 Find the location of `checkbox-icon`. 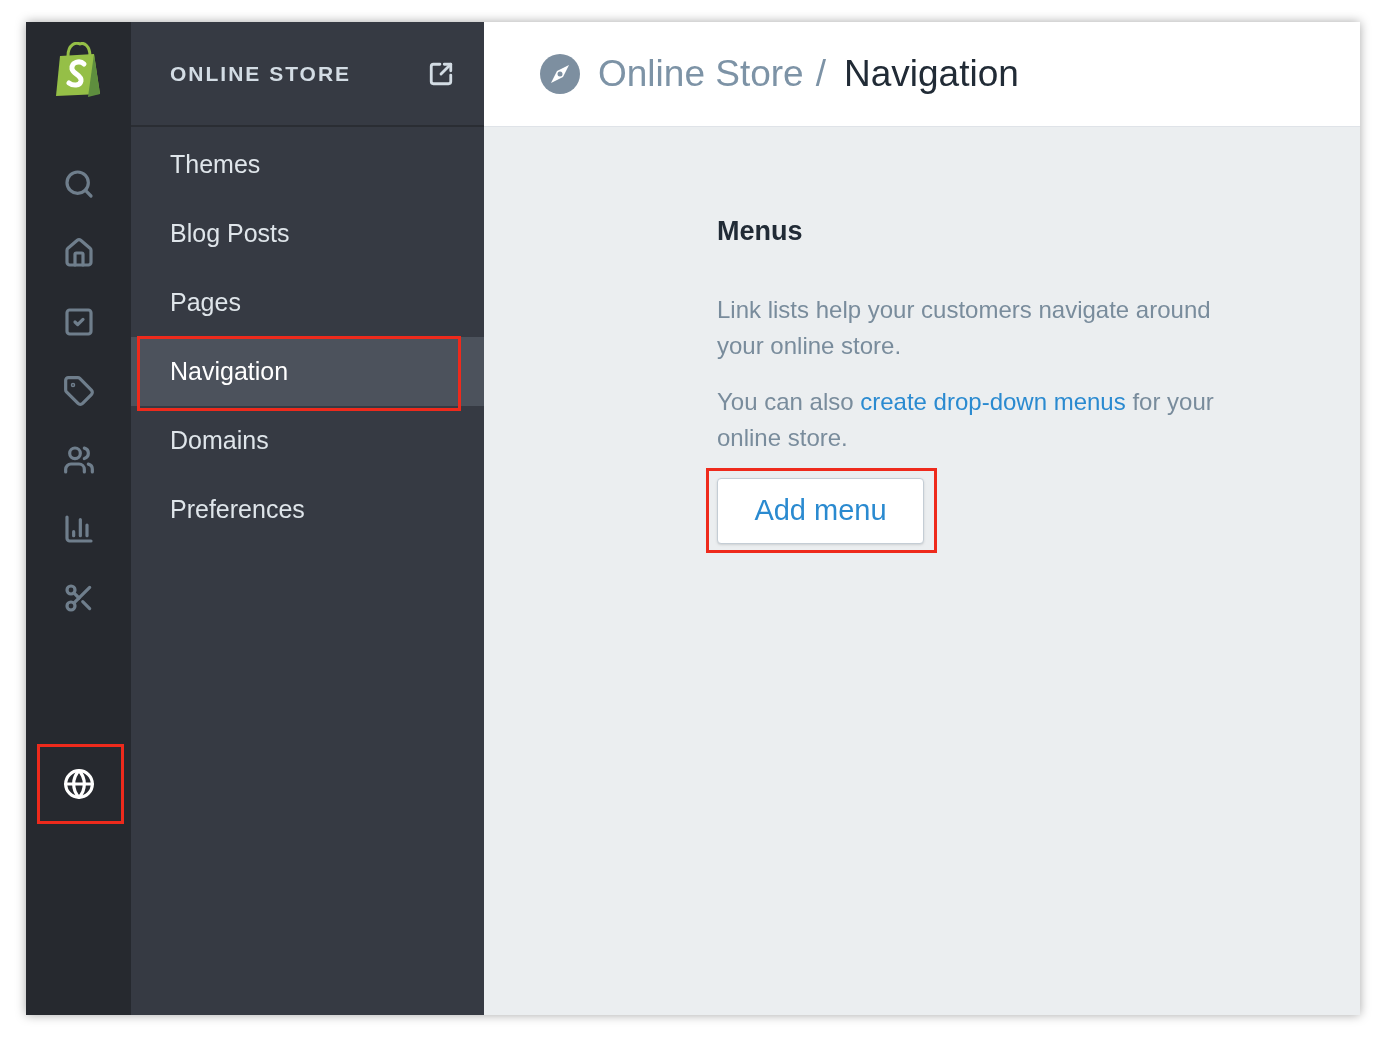

checkbox-icon is located at coordinates (78, 322).